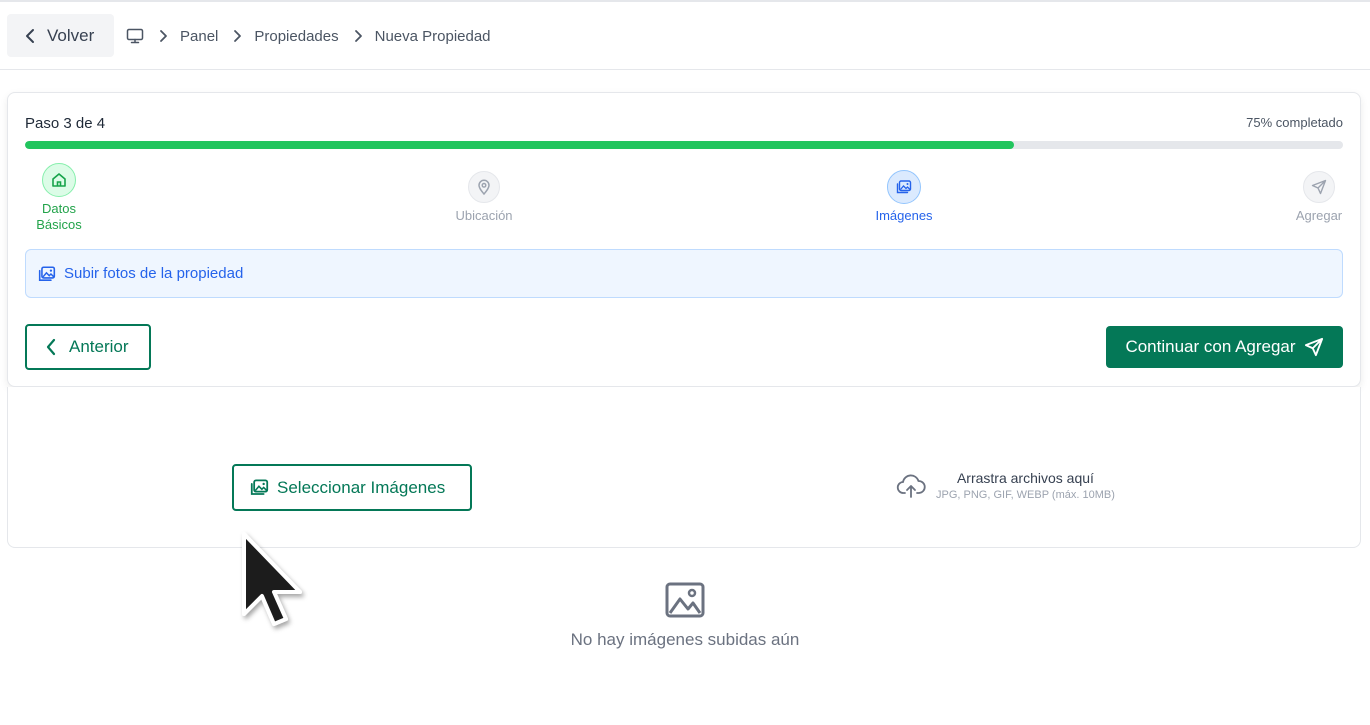  What do you see at coordinates (65, 123) in the screenshot?
I see `step-indicator: Paso 3 de 4` at bounding box center [65, 123].